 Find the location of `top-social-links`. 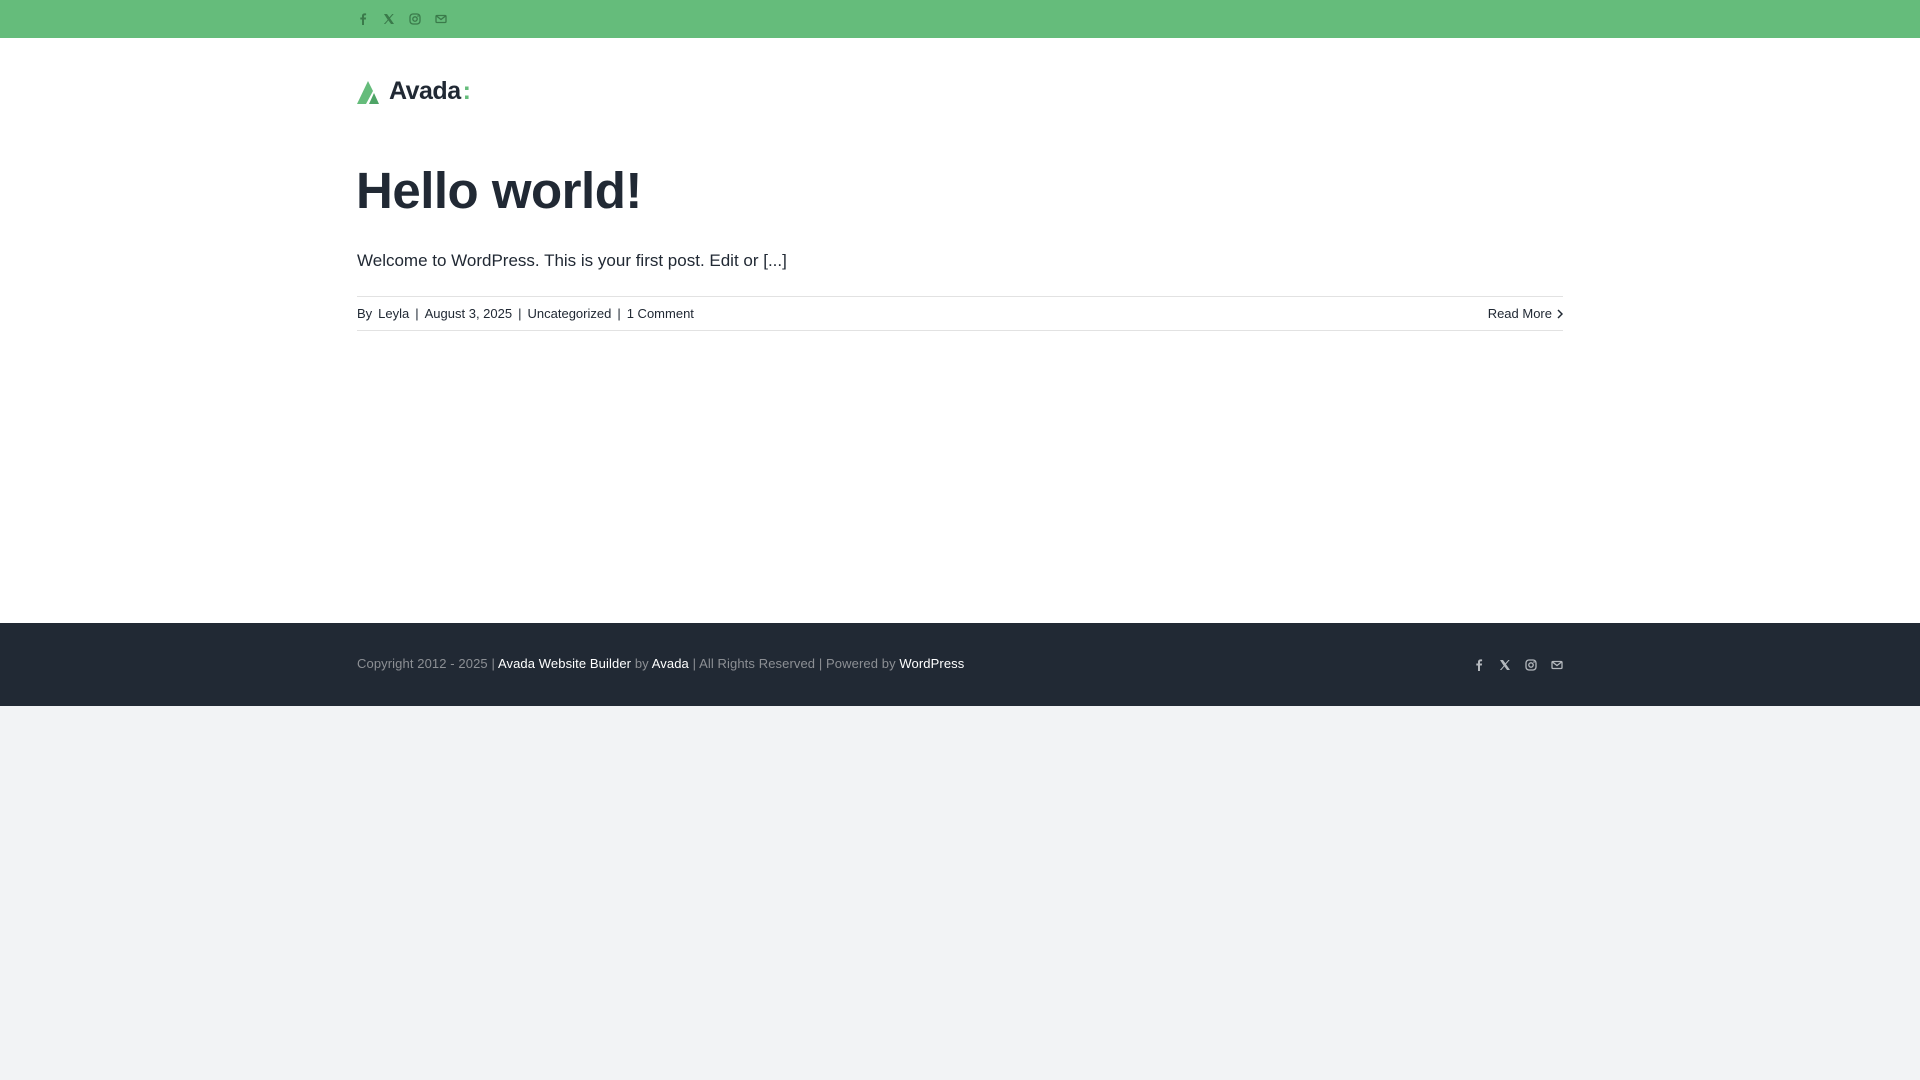

top-social-links is located at coordinates (402, 19).